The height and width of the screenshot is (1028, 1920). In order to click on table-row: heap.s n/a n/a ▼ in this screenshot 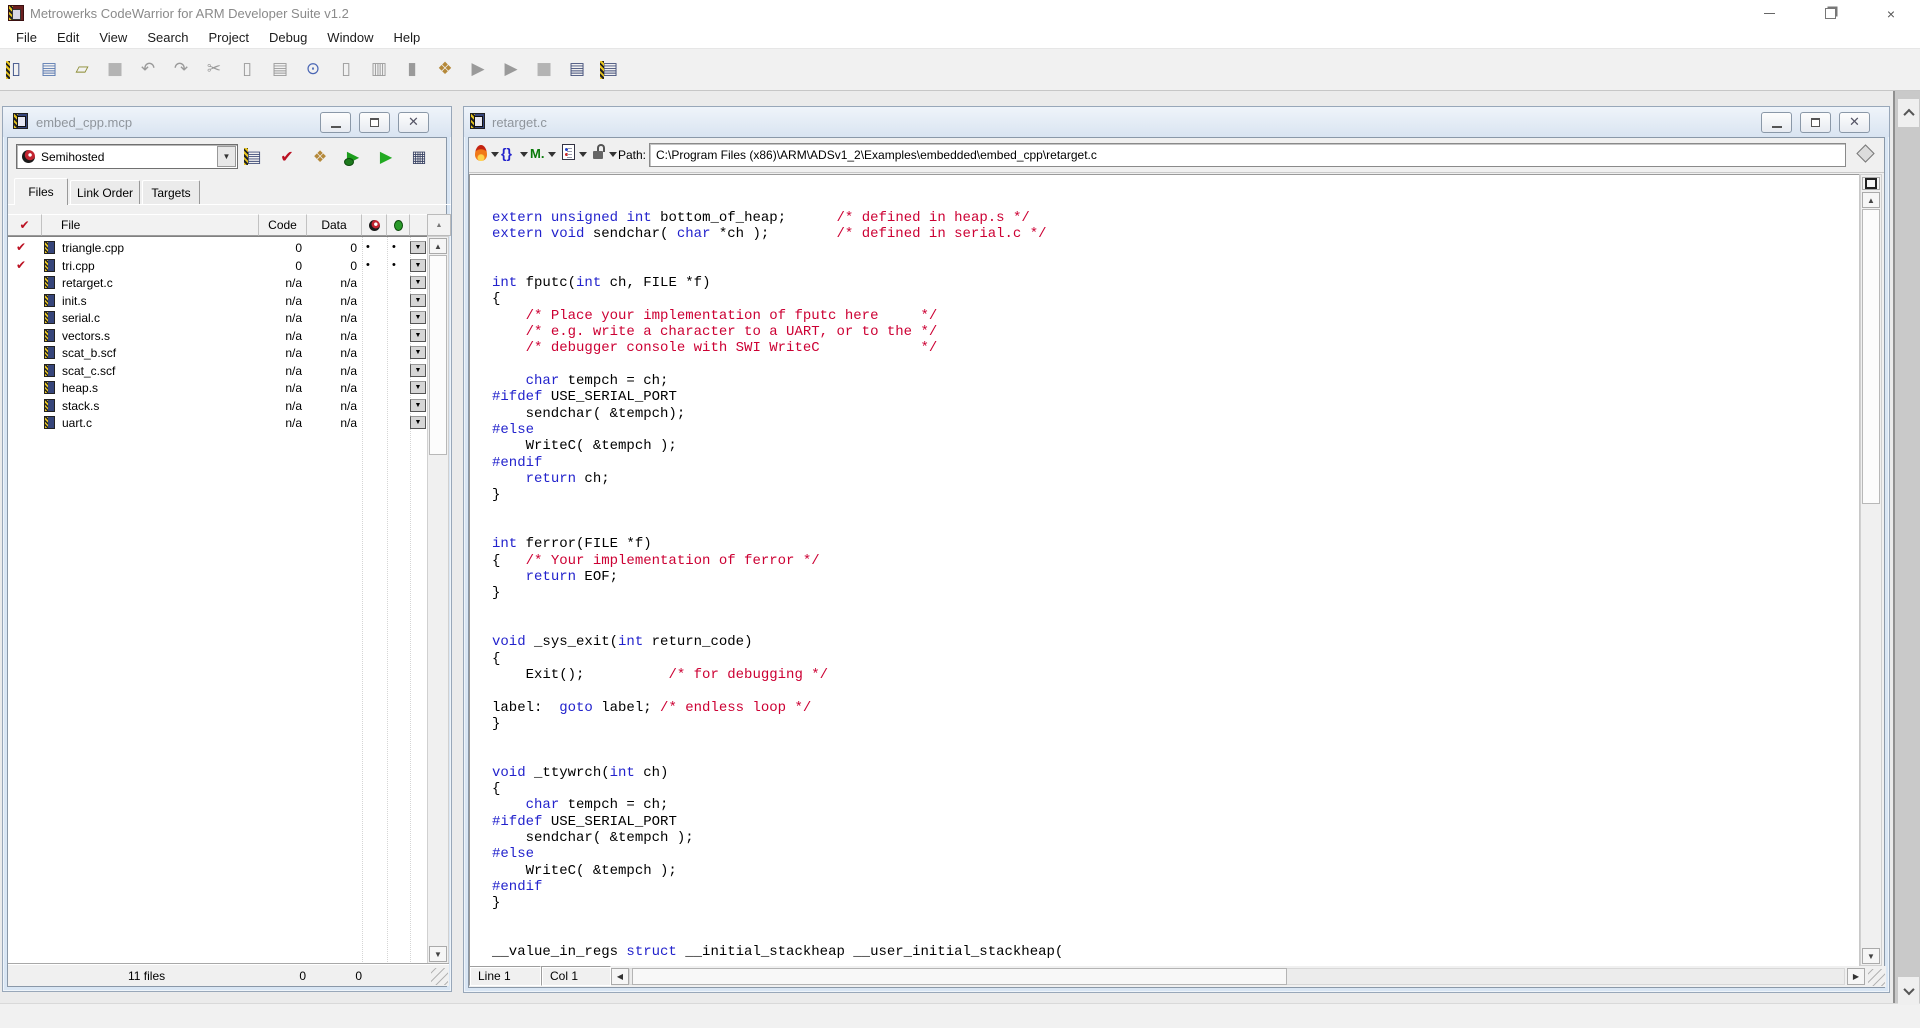, I will do `click(217, 388)`.